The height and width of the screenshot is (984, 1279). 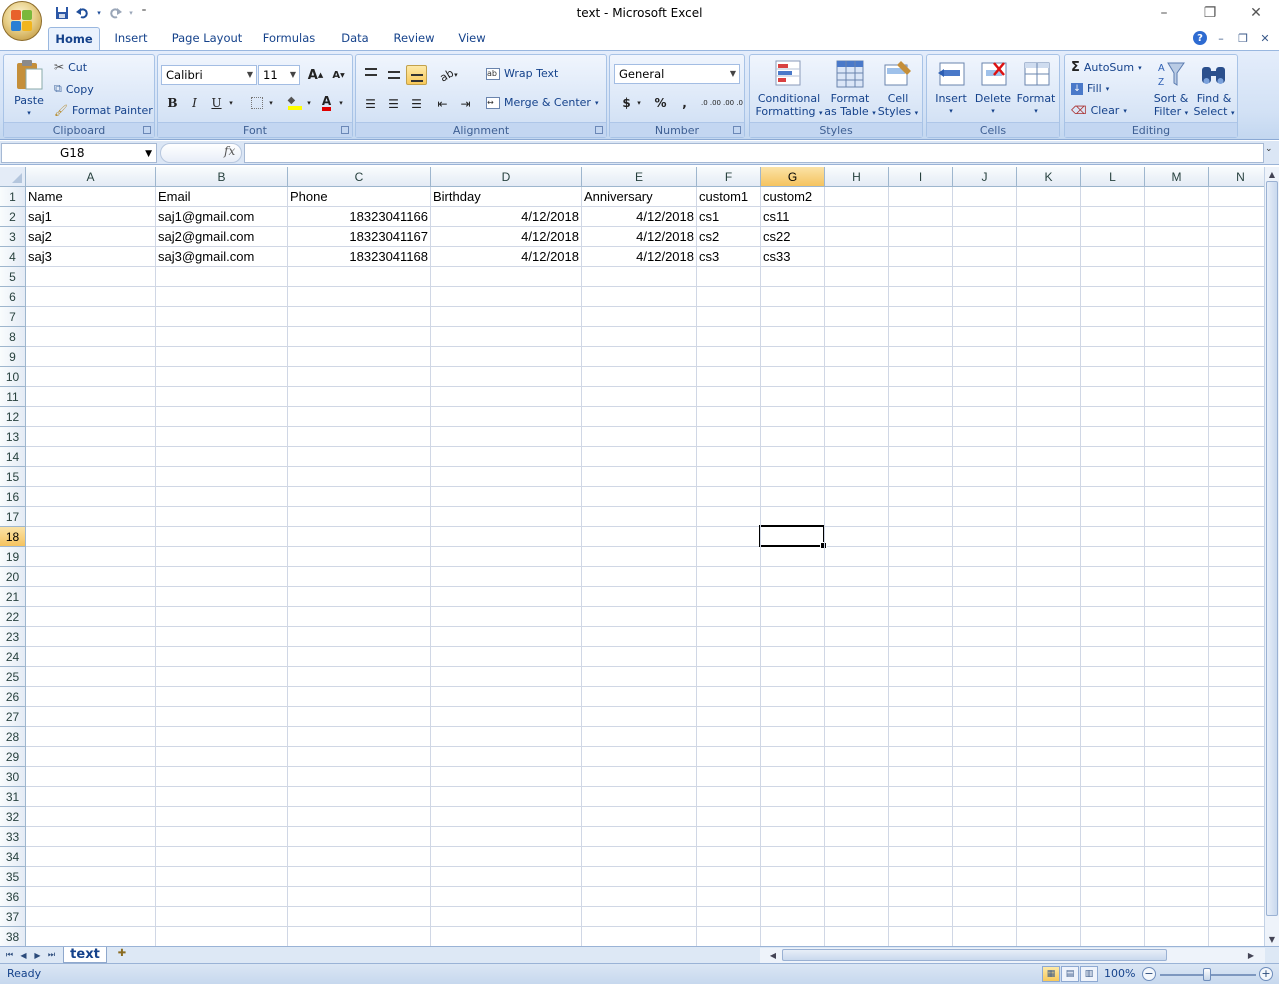 I want to click on grow-font-button: A ▲, so click(x=315, y=75).